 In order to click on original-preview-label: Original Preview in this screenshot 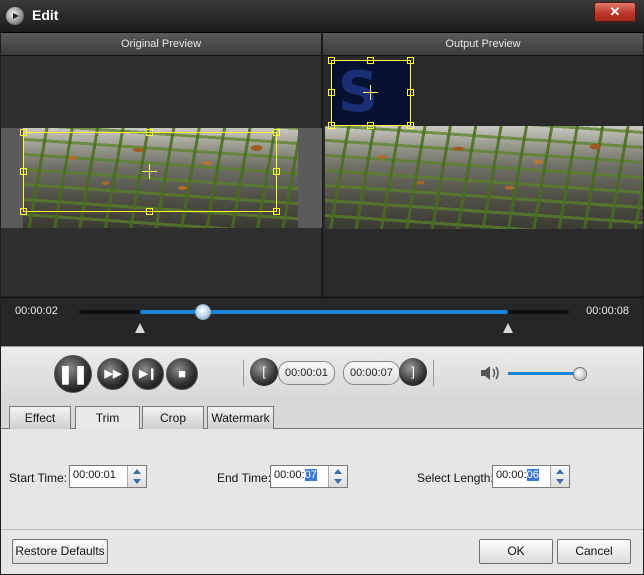, I will do `click(161, 44)`.